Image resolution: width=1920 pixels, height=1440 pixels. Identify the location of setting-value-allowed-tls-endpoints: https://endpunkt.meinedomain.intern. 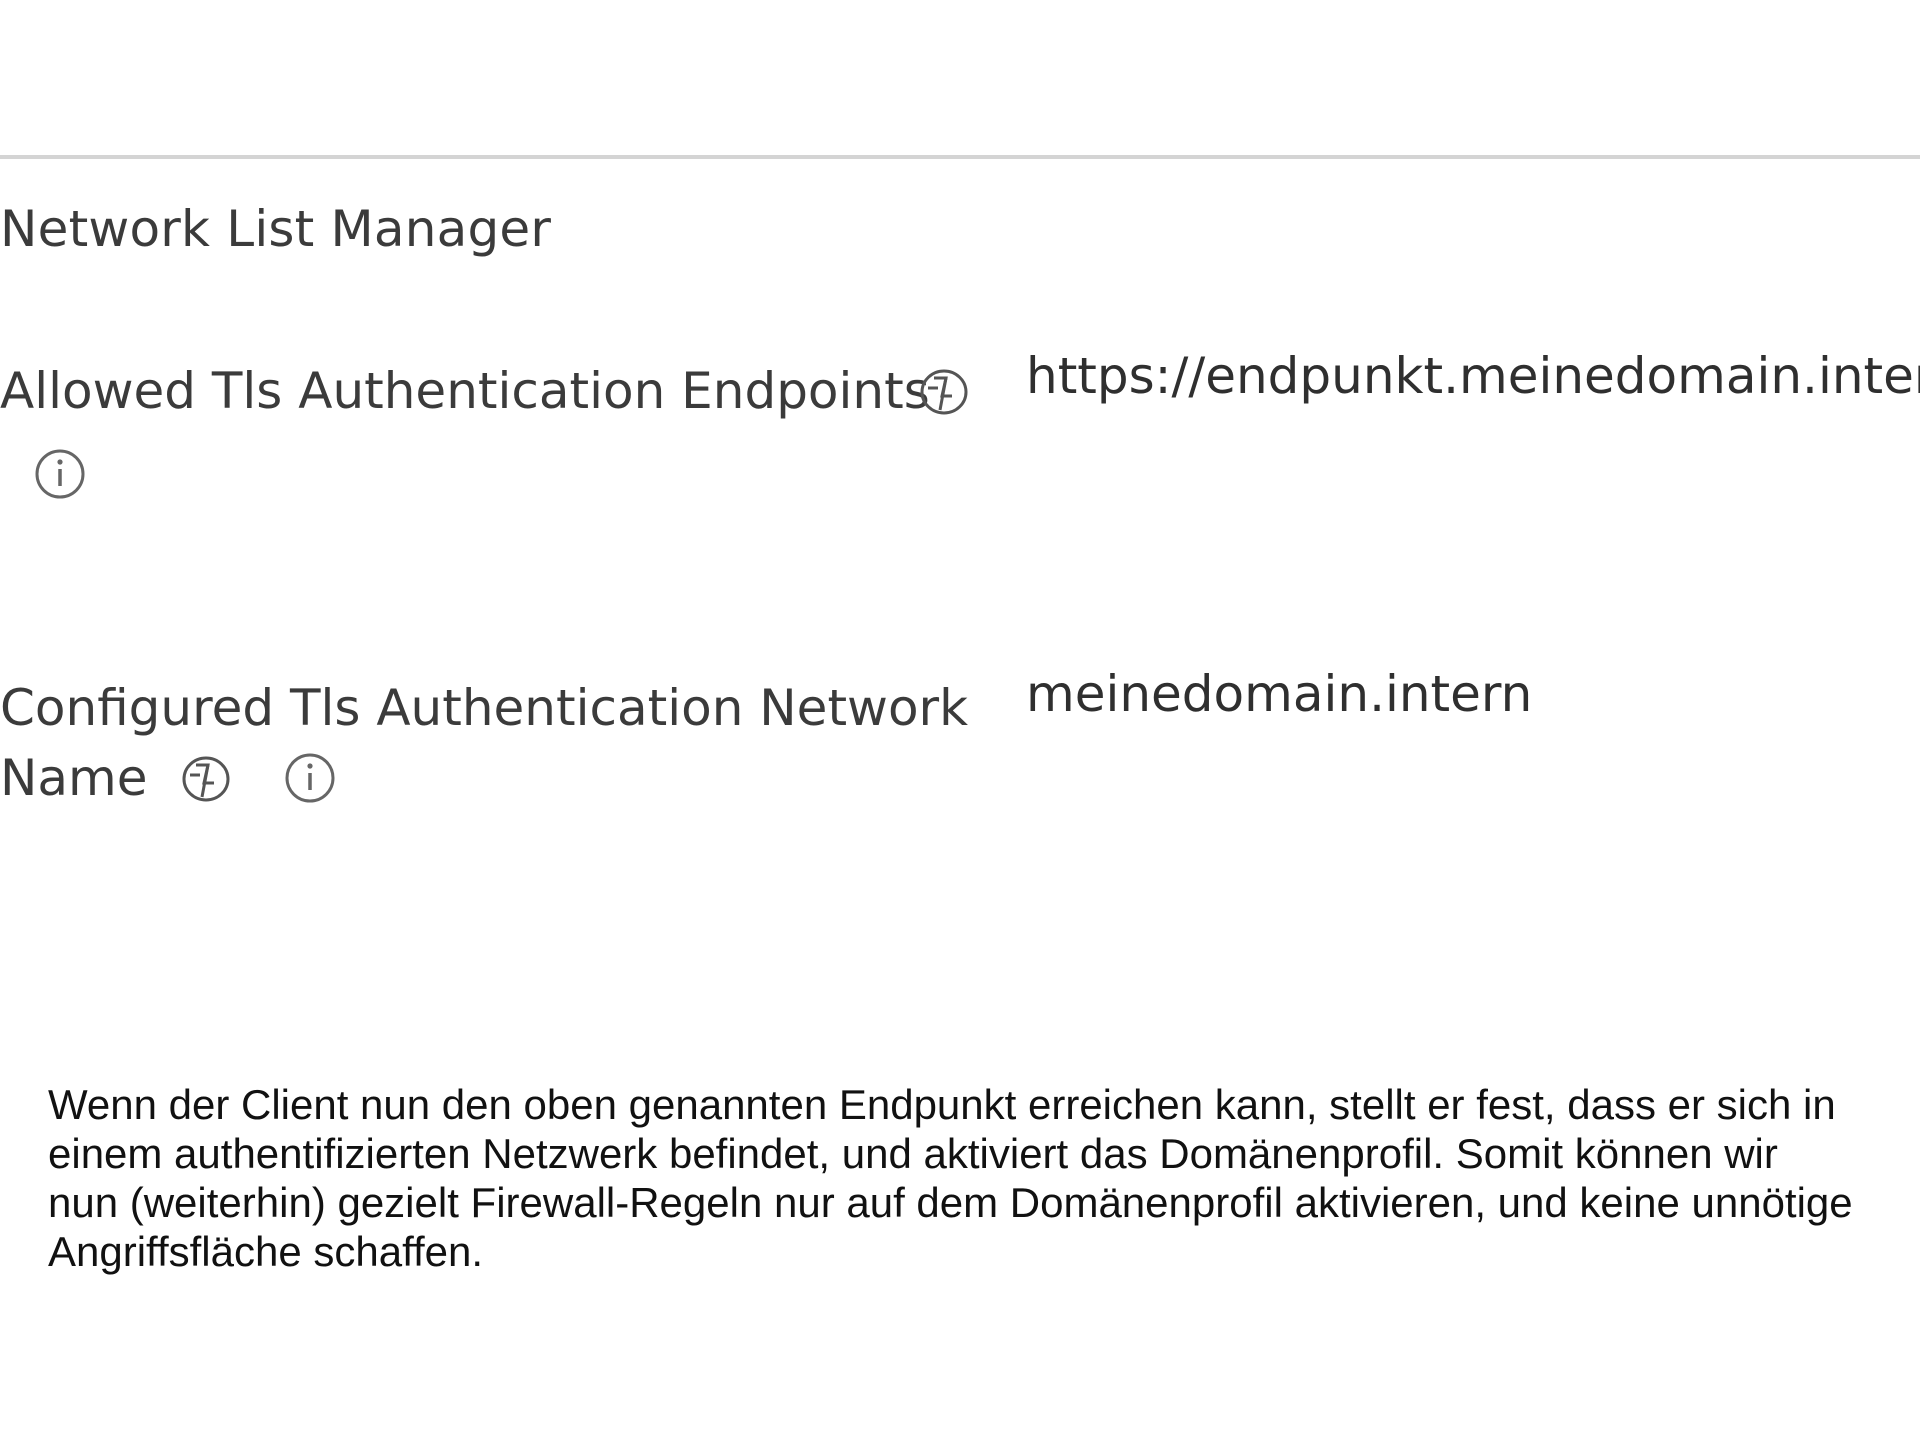
(1473, 376).